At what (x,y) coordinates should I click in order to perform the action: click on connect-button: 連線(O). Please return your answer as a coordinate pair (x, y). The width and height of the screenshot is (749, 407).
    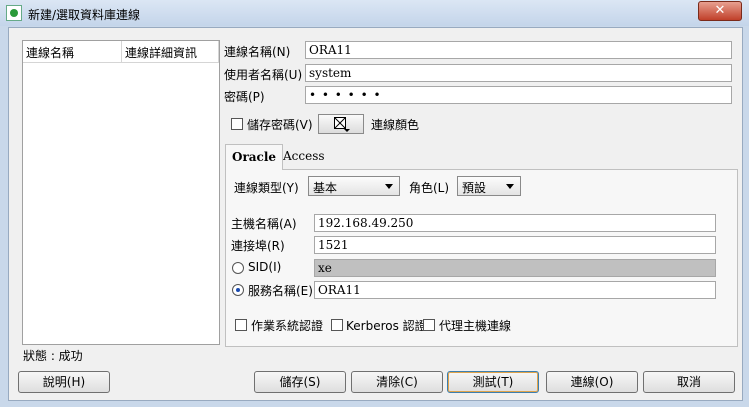
    Looking at the image, I should click on (592, 382).